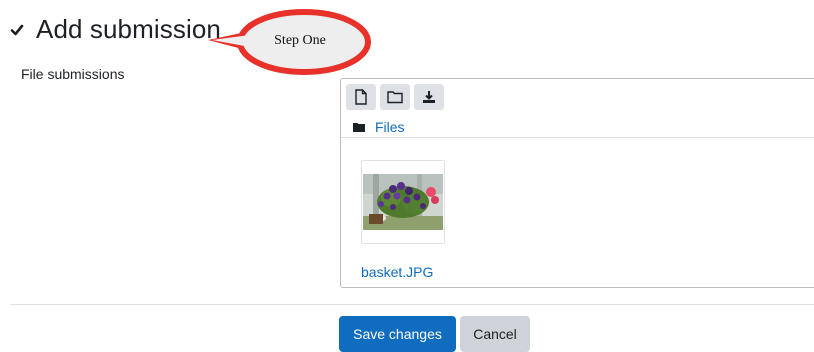 The width and height of the screenshot is (814, 352). I want to click on section-title: Add submission, so click(128, 29).